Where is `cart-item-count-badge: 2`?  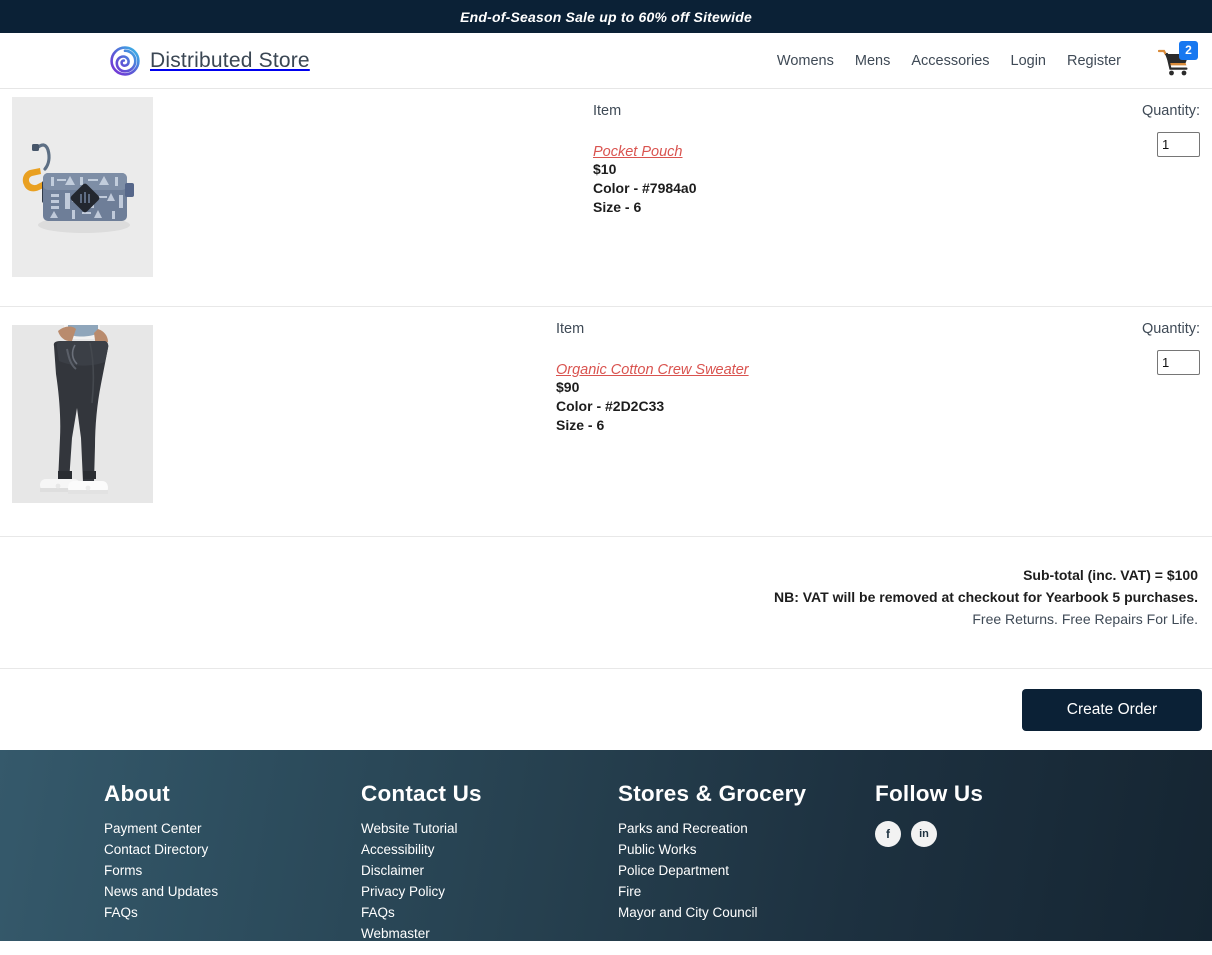
cart-item-count-badge: 2 is located at coordinates (1188, 50).